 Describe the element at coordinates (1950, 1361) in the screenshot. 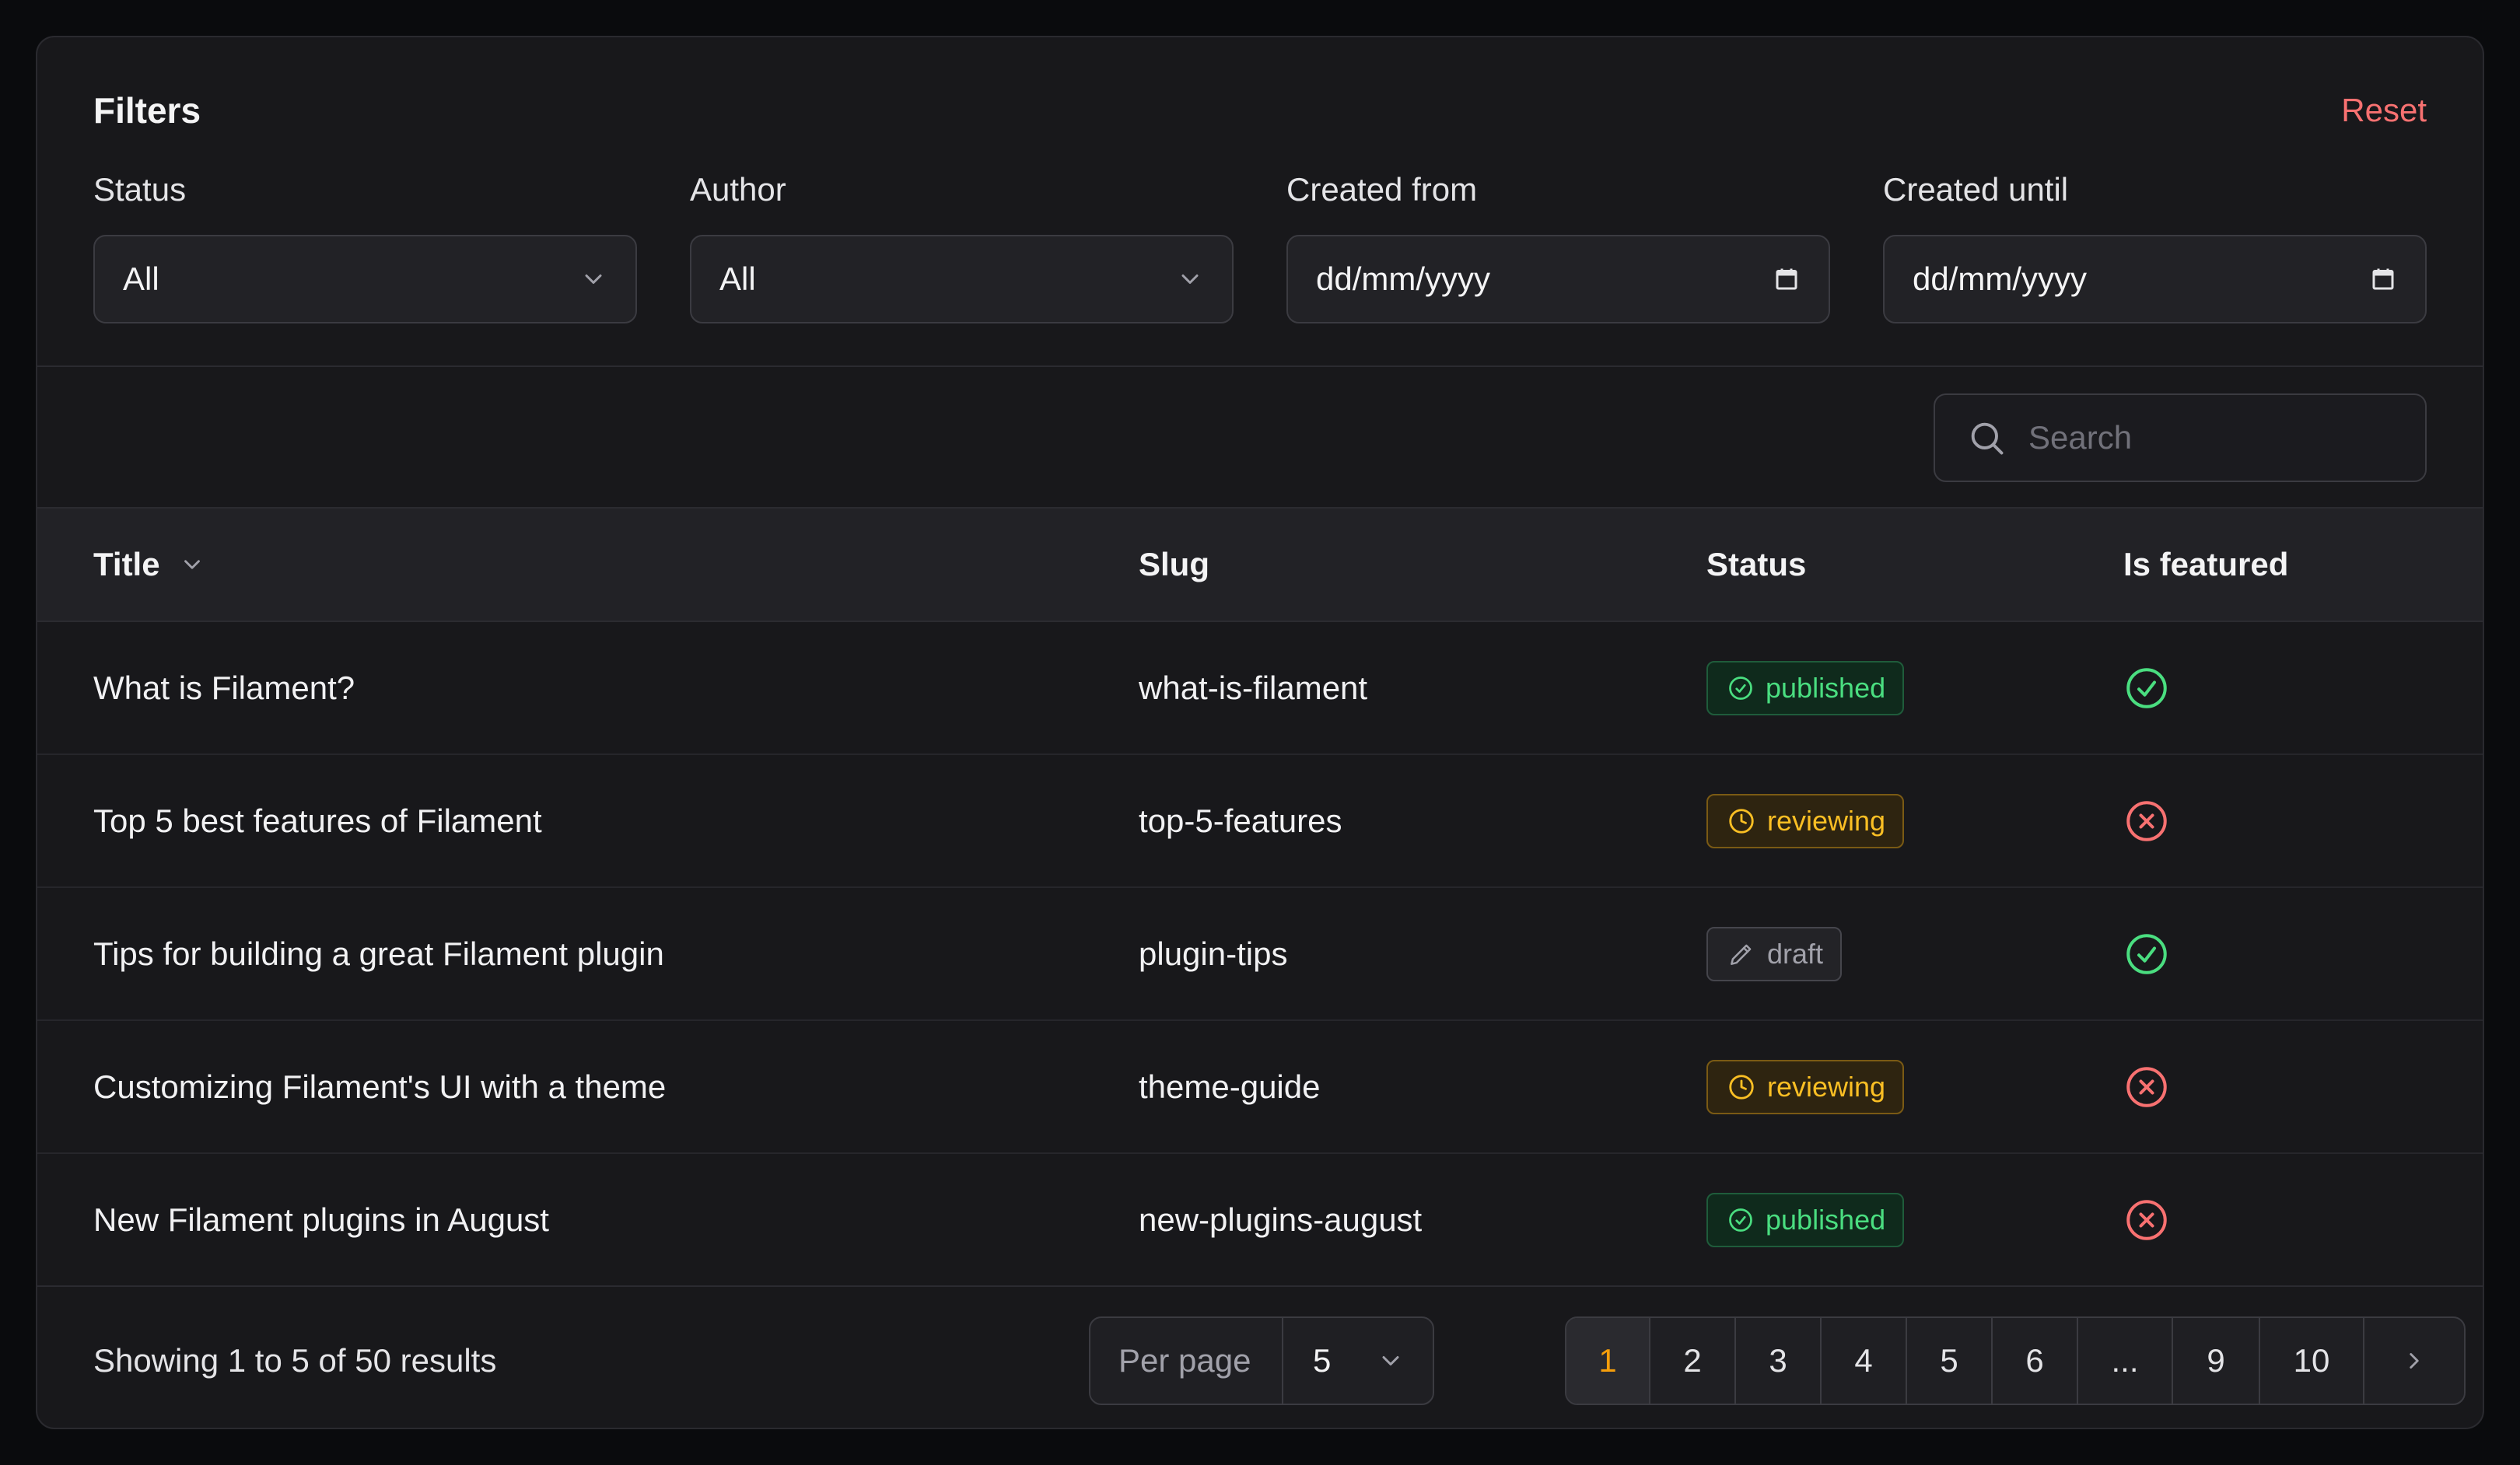

I see `page-button-5: 5` at that location.